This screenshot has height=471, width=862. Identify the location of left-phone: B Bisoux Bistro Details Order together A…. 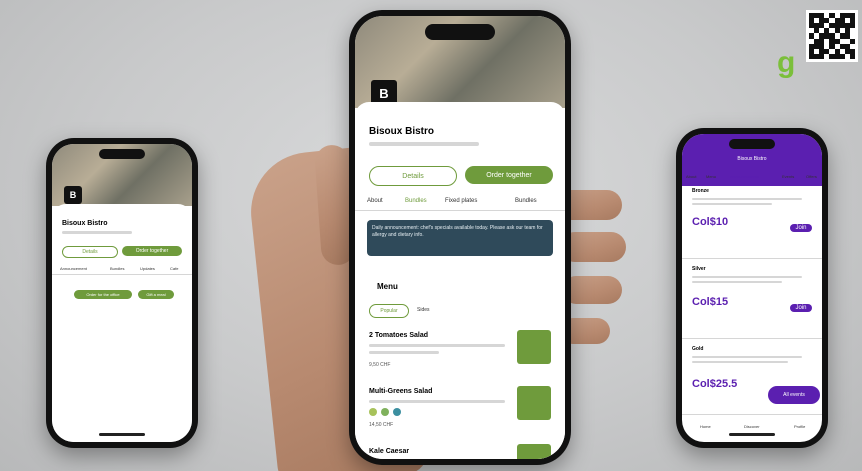
(122, 293).